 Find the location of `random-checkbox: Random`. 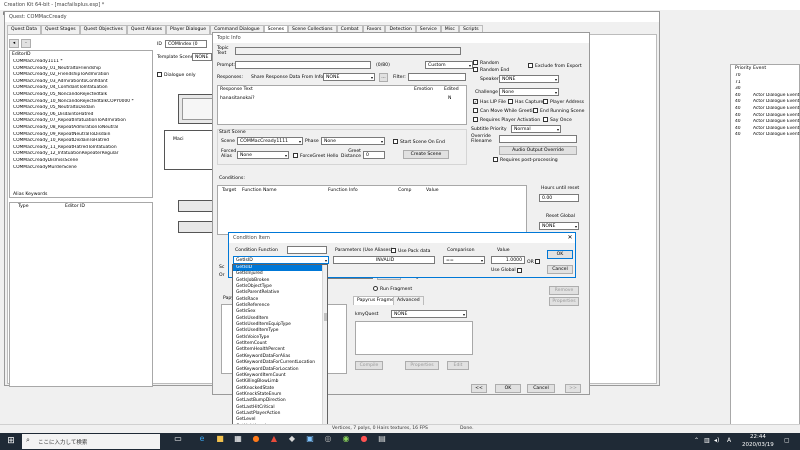

random-checkbox: Random is located at coordinates (486, 63).